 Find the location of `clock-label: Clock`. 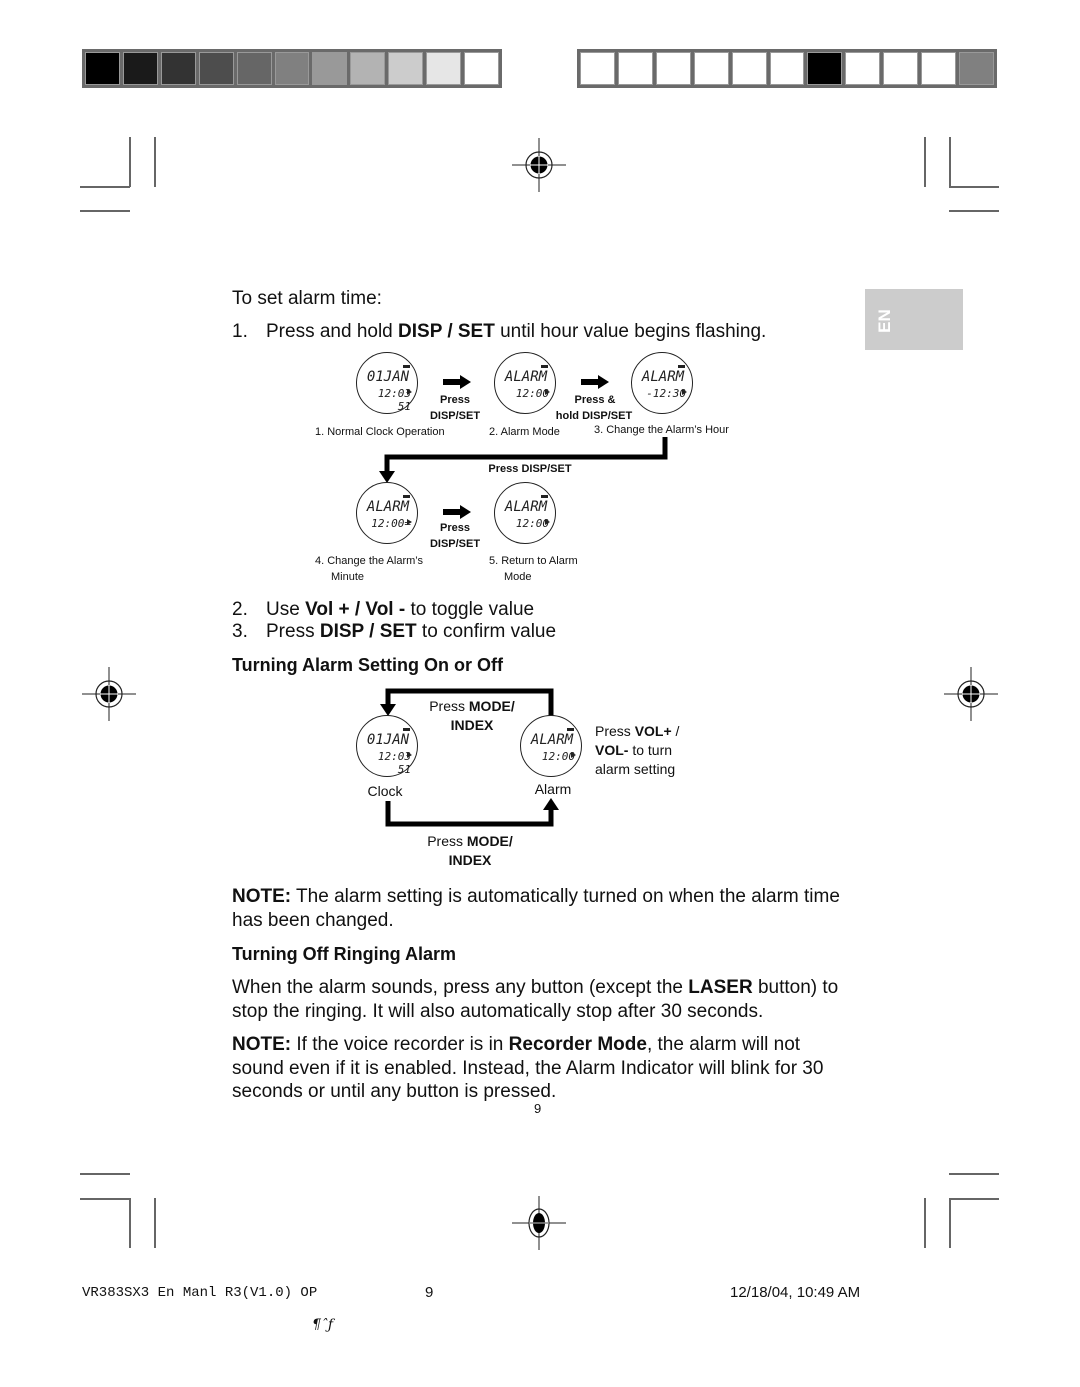

clock-label: Clock is located at coordinates (385, 791).